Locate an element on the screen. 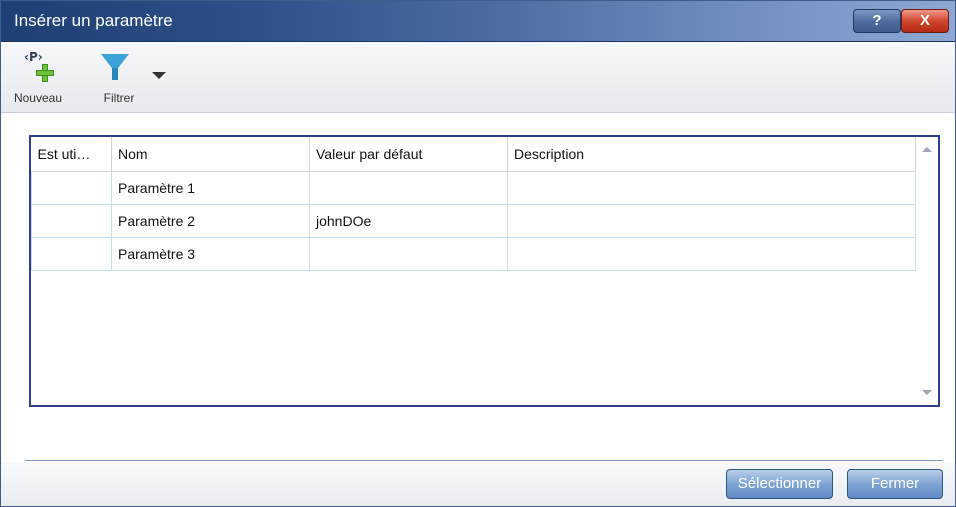 The width and height of the screenshot is (956, 507). cell-default-value: johnDOe is located at coordinates (408, 221).